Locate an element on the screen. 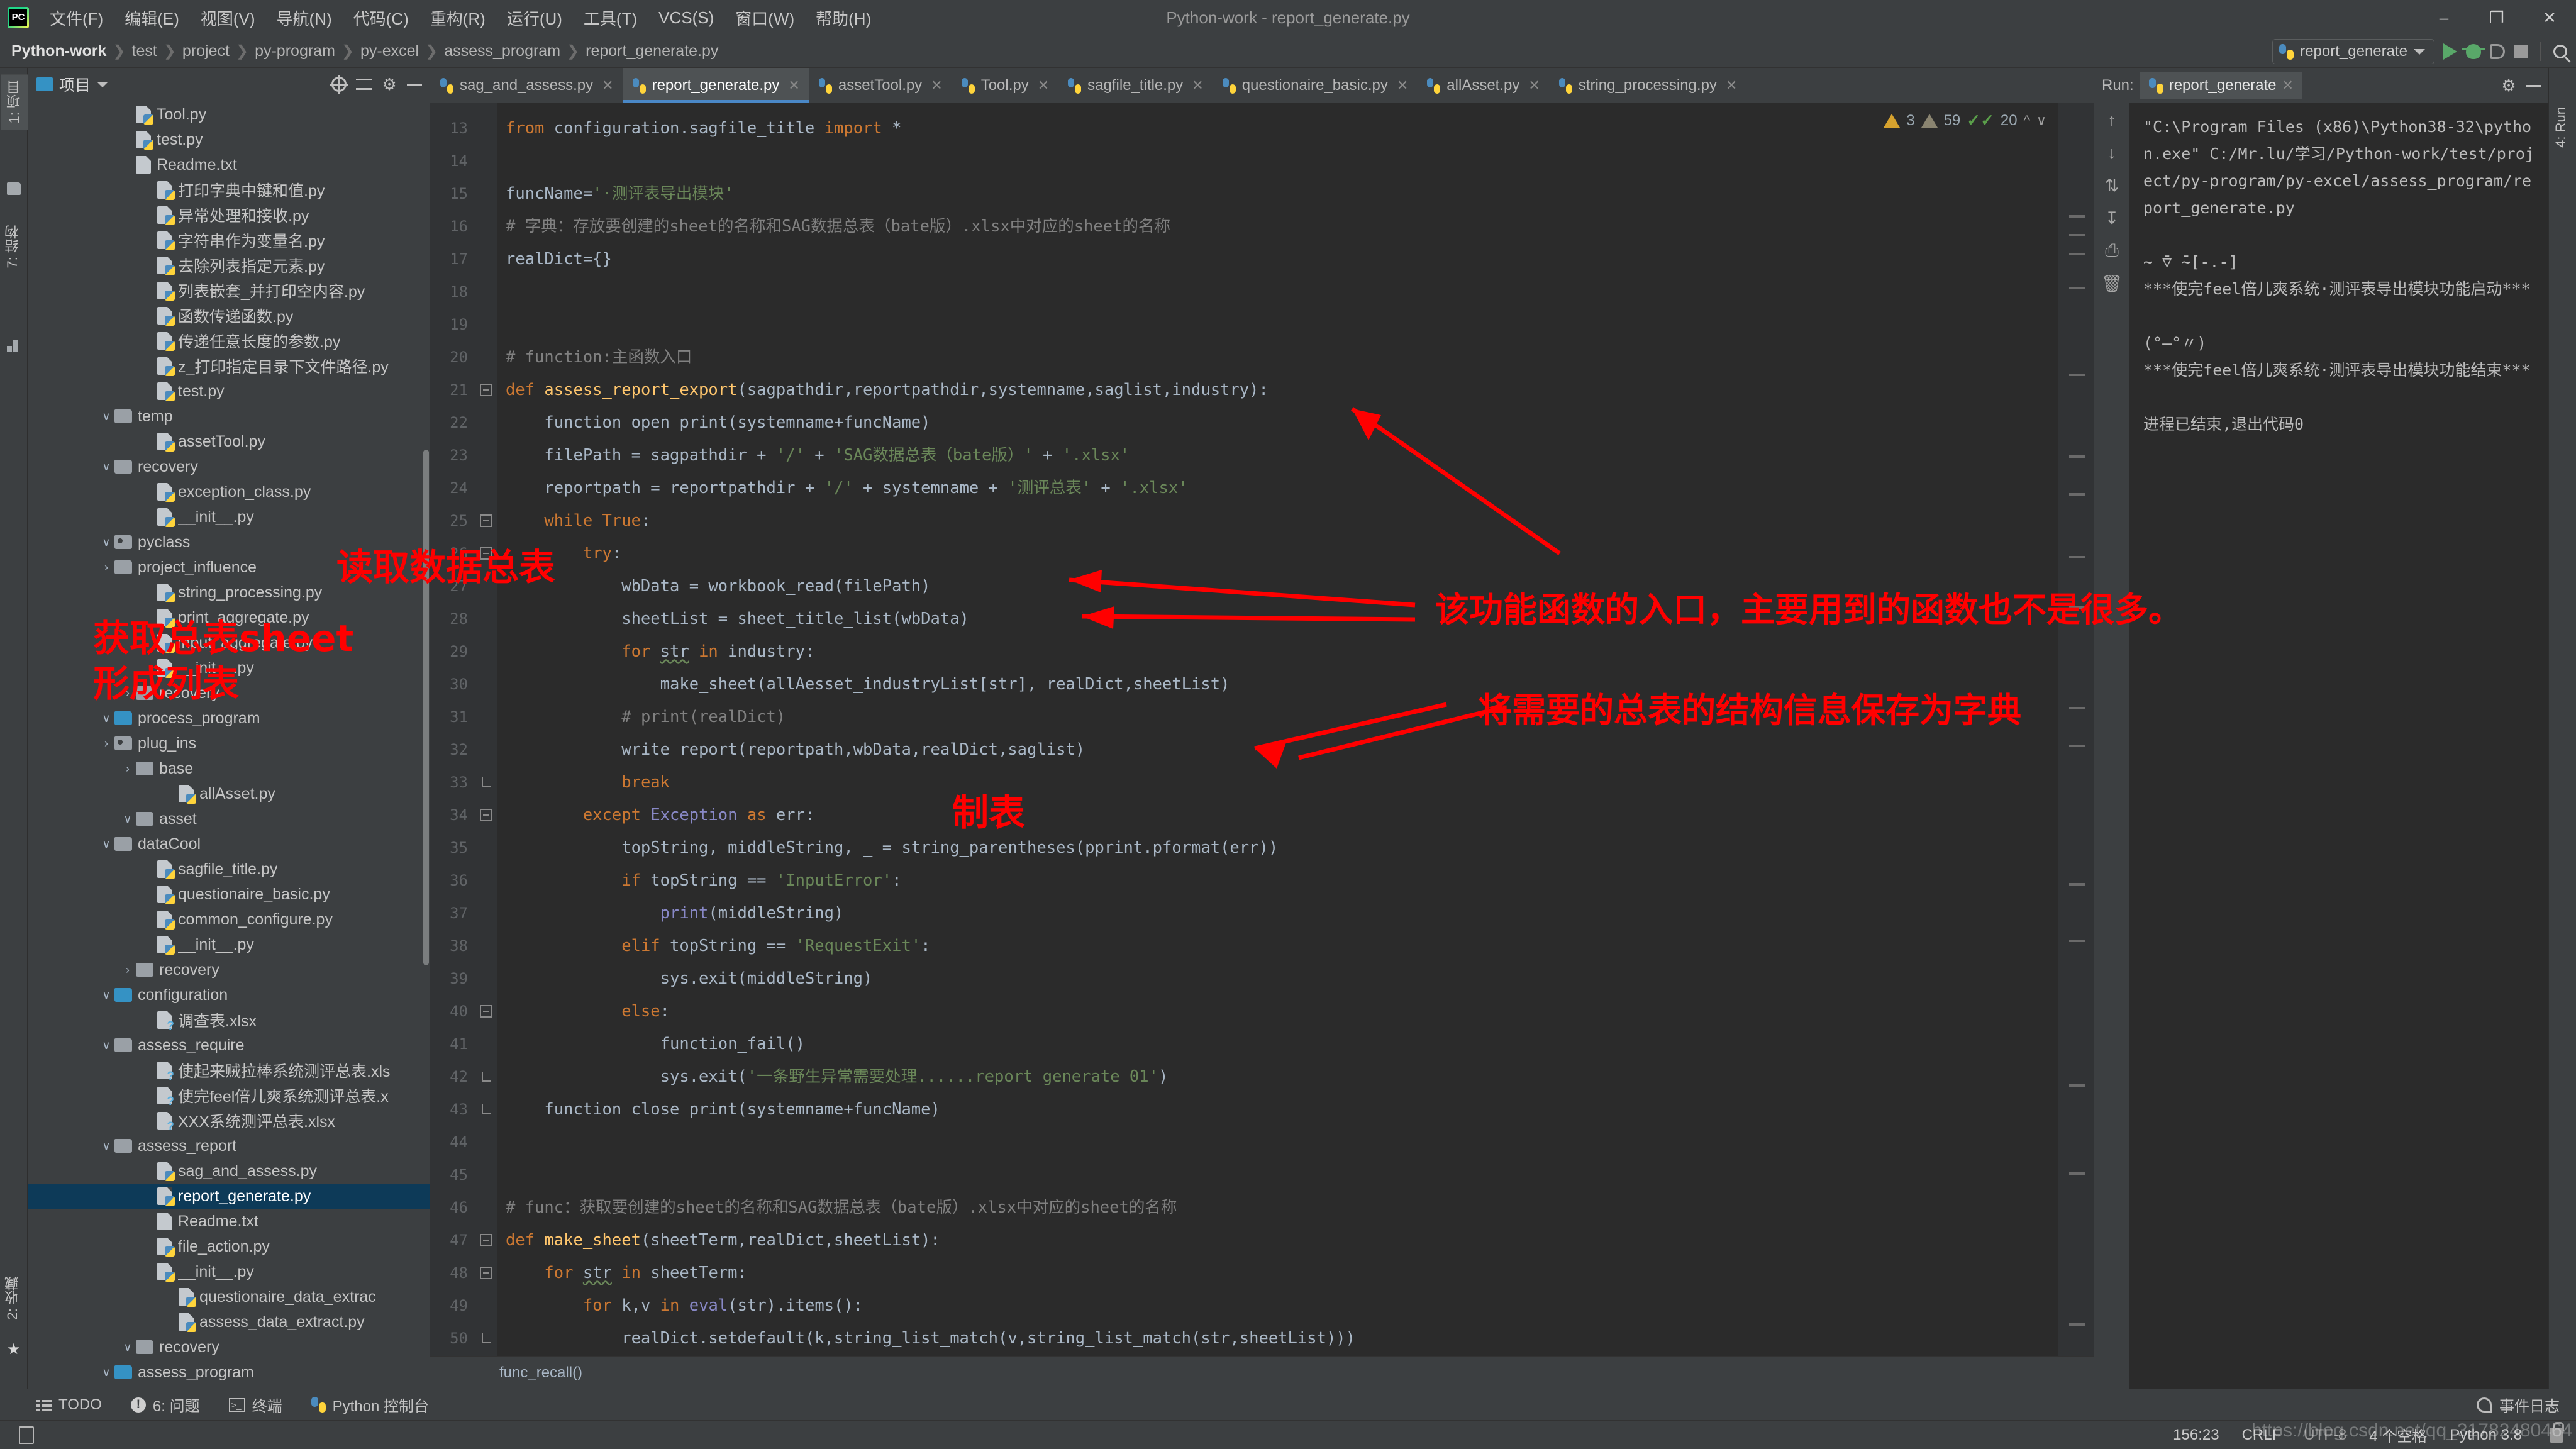  debug-button-icon is located at coordinates (2473, 51).